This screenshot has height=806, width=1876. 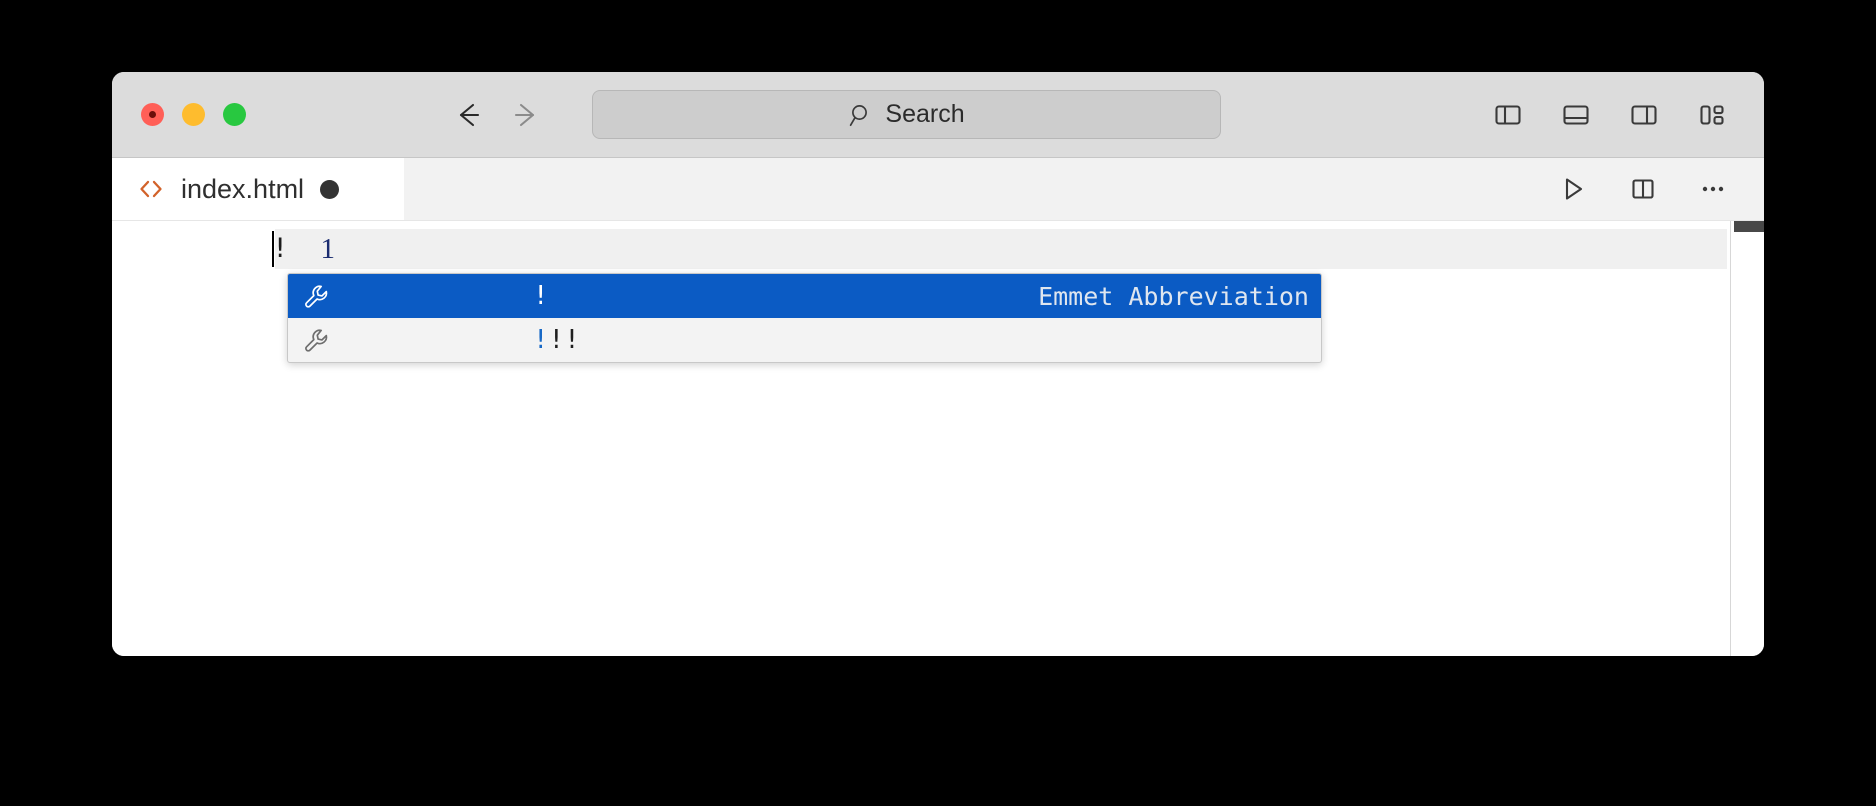 What do you see at coordinates (861, 115) in the screenshot?
I see `search-icon` at bounding box center [861, 115].